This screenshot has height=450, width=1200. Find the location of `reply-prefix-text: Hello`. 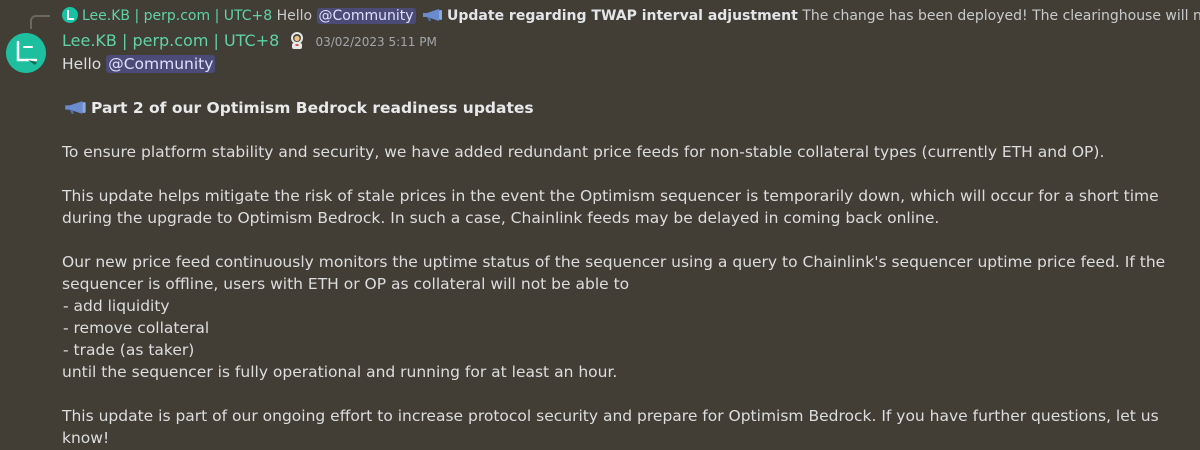

reply-prefix-text: Hello is located at coordinates (294, 16).